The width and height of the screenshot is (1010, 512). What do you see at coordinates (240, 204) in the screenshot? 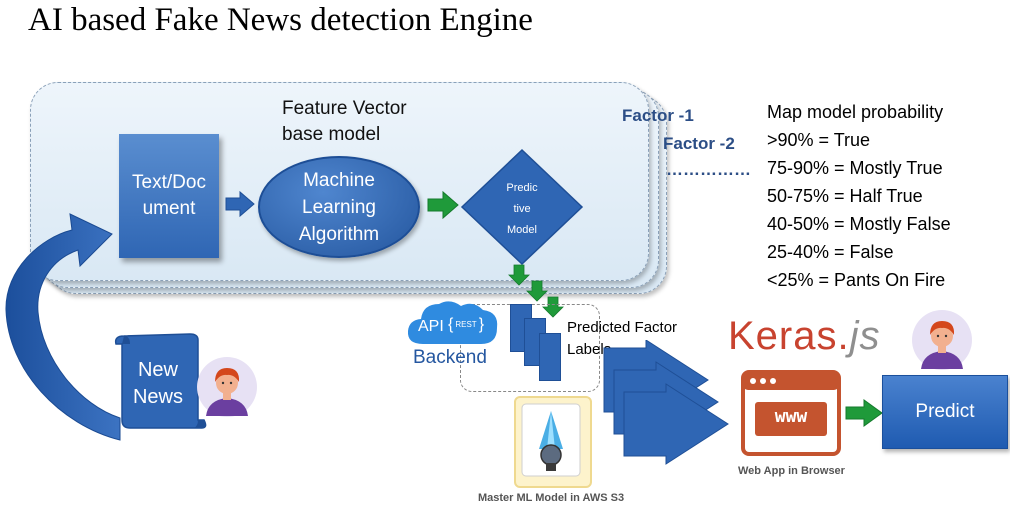
I see `arrow-doc-to-ml` at bounding box center [240, 204].